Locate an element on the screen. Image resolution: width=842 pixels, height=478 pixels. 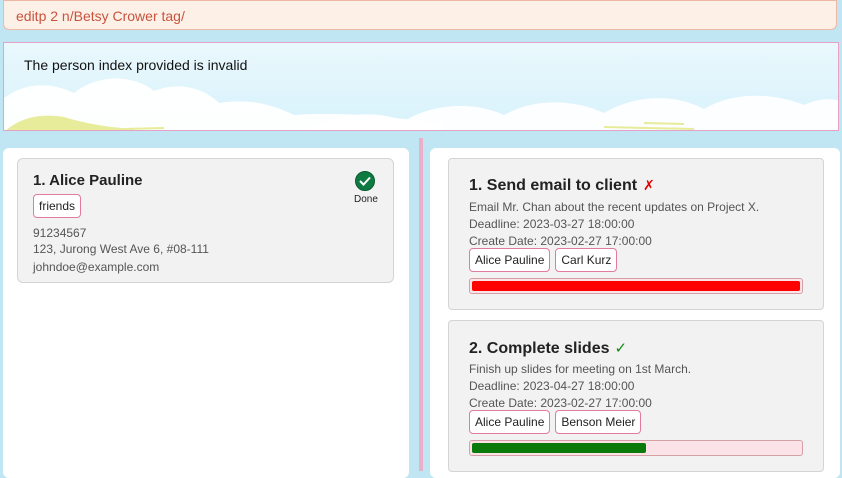
person-name: 1. Alice Pauline is located at coordinates (88, 180).